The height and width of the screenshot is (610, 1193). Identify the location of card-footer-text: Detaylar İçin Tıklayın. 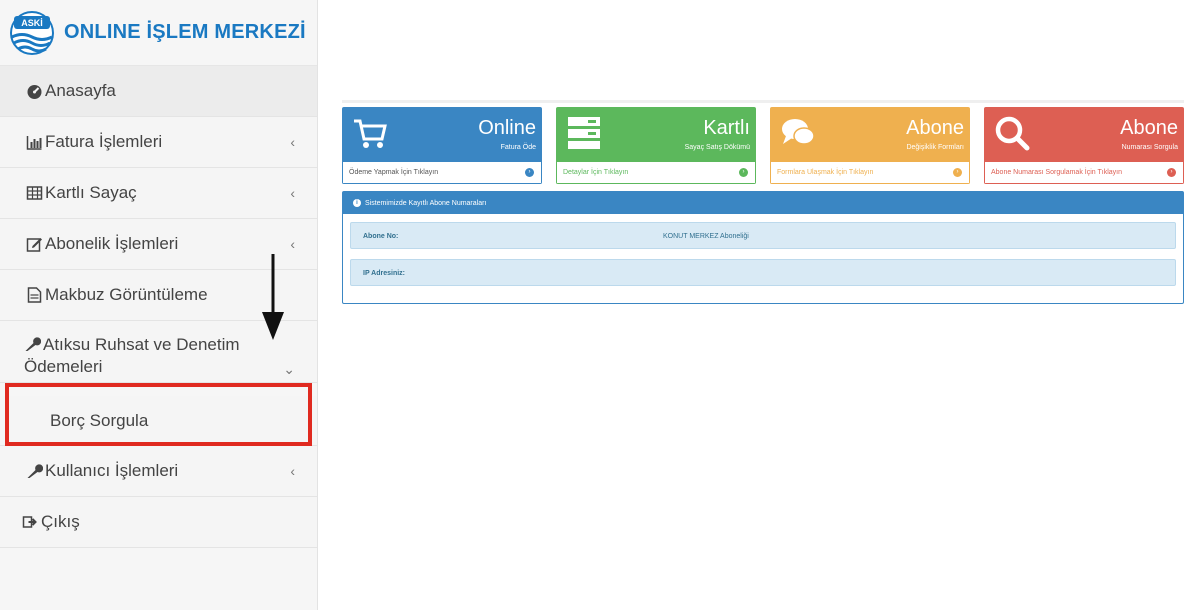
(596, 172).